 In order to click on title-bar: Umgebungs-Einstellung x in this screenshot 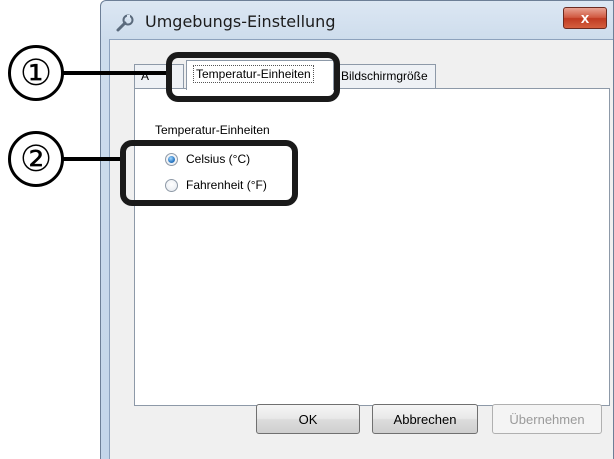, I will do `click(357, 21)`.